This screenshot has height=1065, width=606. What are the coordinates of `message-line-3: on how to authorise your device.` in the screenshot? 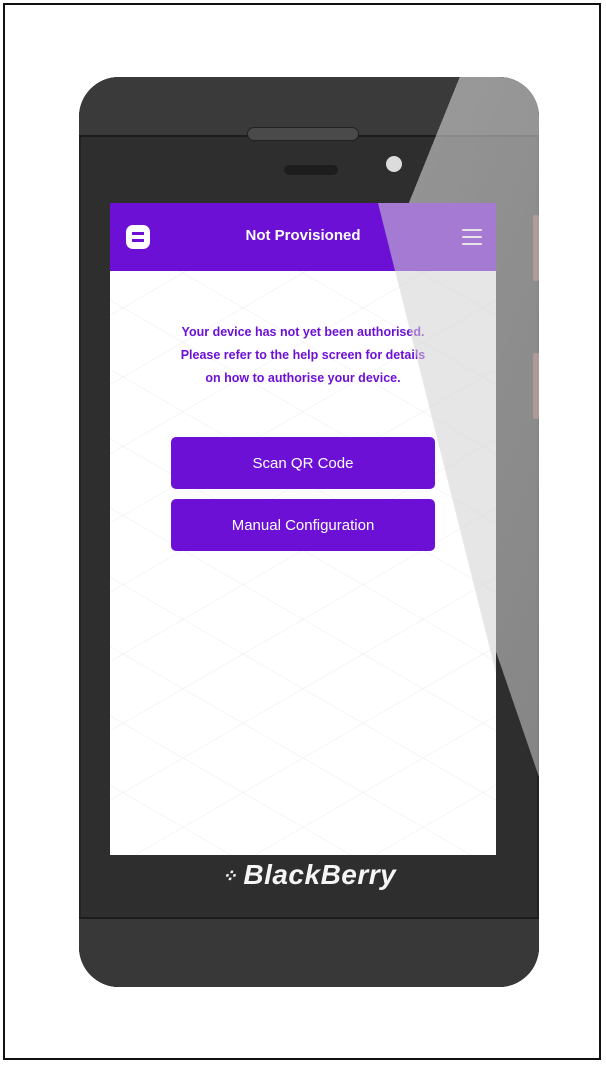 It's located at (303, 378).